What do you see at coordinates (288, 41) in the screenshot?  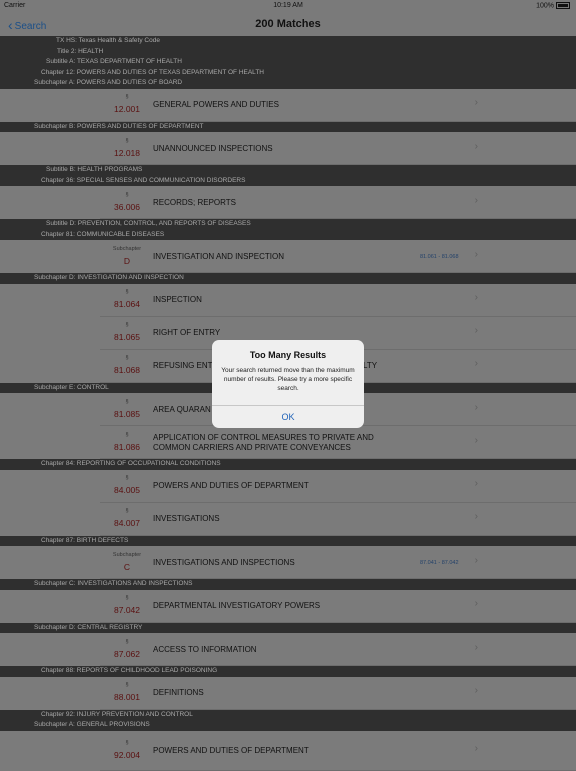 I see `section-header: TX HS: Texas Health & Safety Code` at bounding box center [288, 41].